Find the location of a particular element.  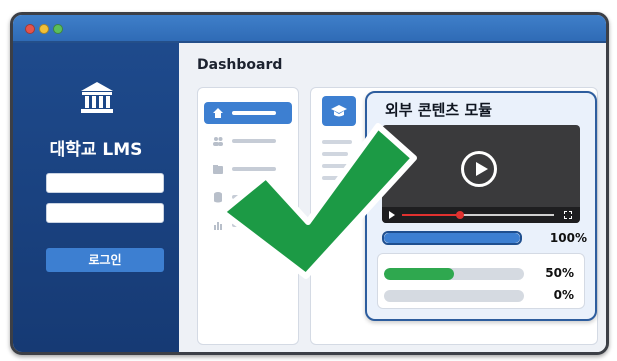

course-icon-tile is located at coordinates (339, 111).